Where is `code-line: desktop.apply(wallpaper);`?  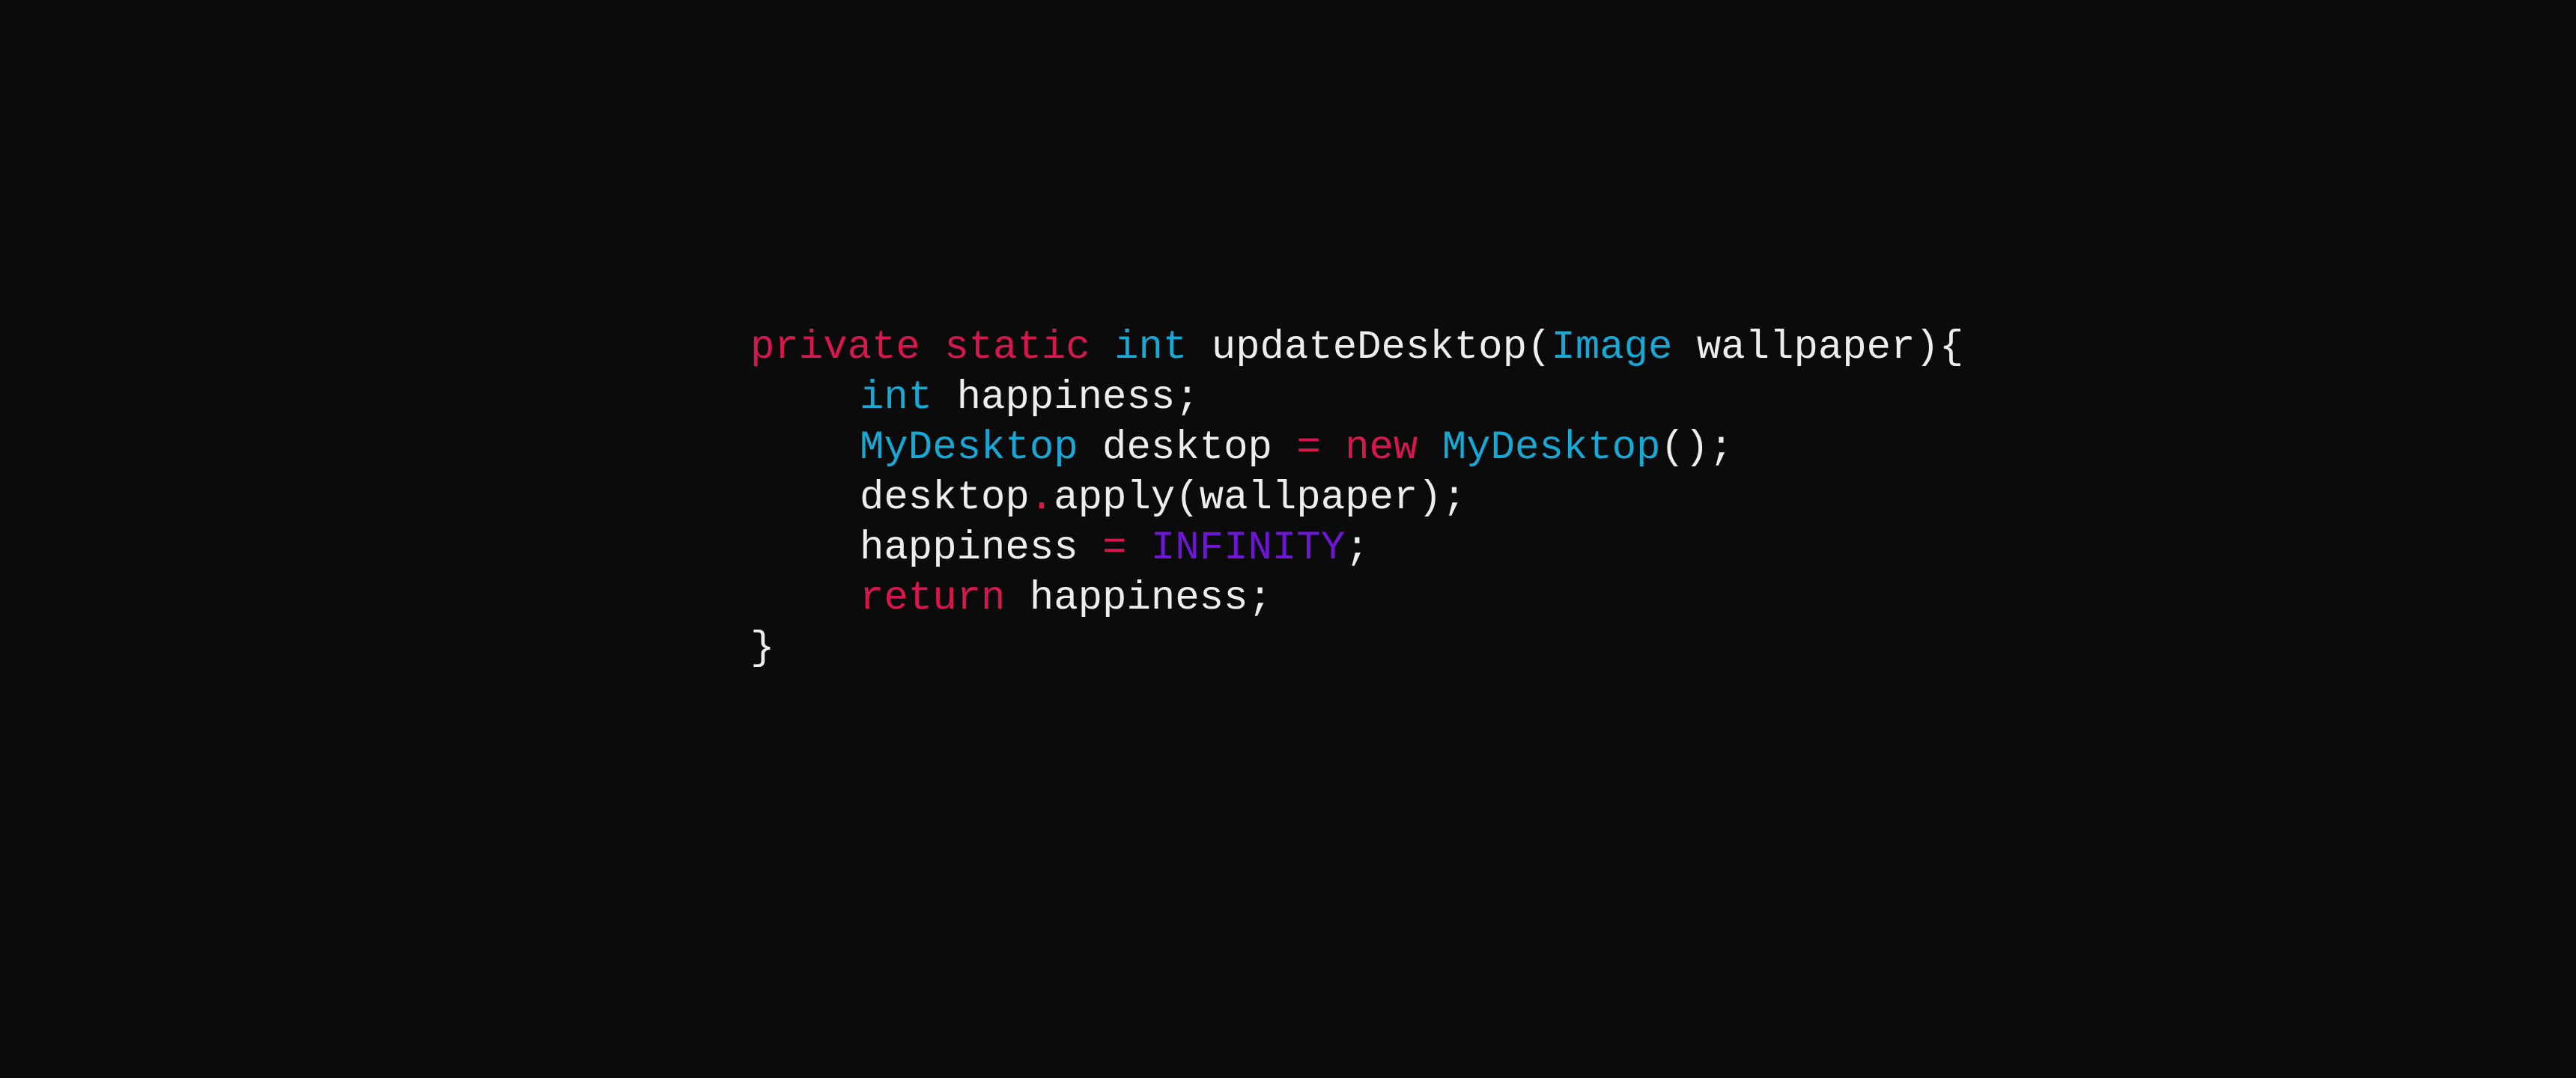 code-line: desktop.apply(wallpaper); is located at coordinates (1356, 498).